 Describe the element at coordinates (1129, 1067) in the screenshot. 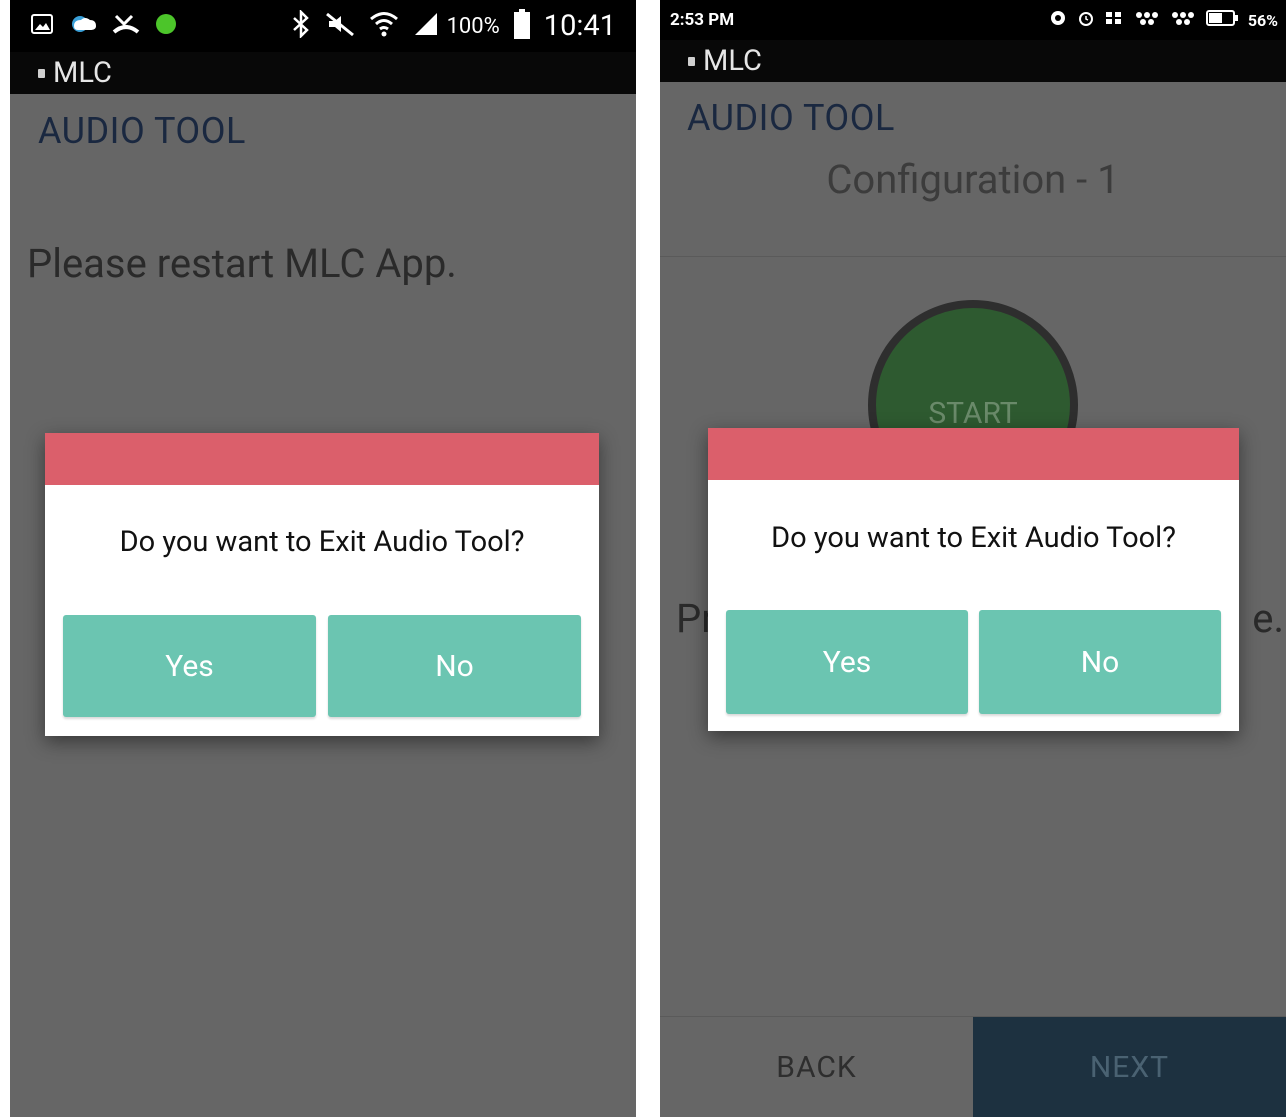

I see `next-button: NEXT` at that location.